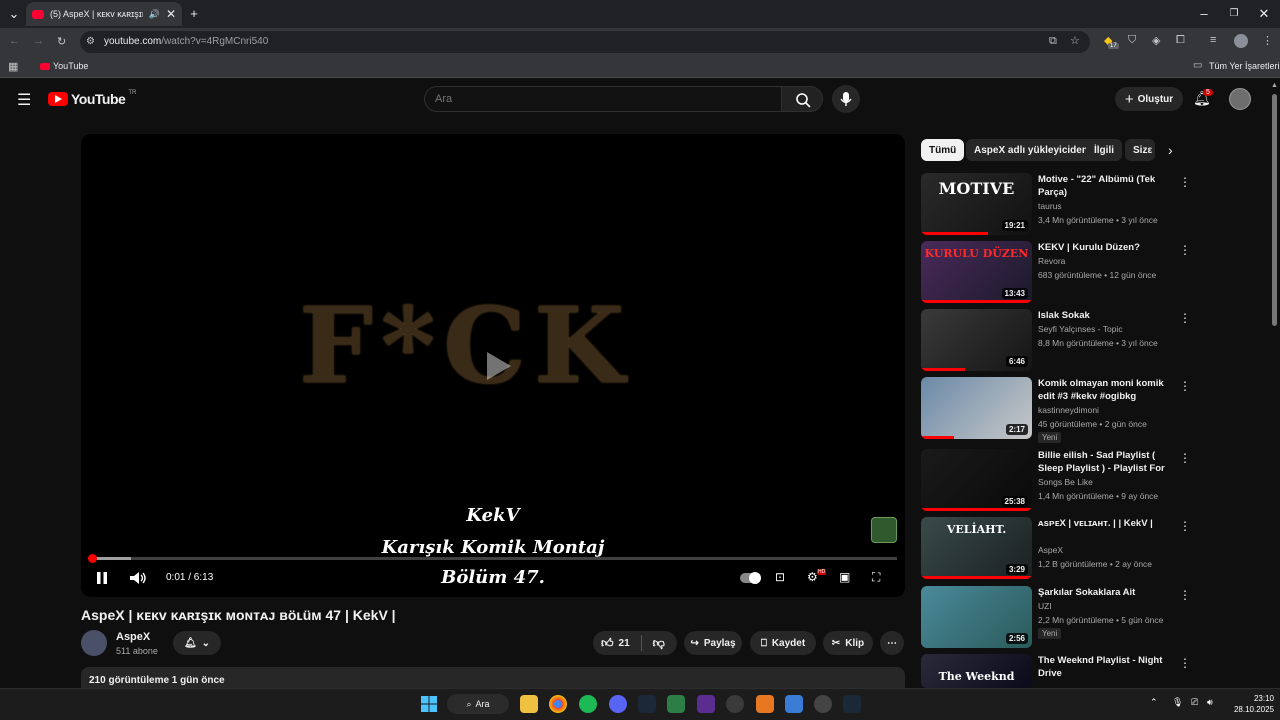 Image resolution: width=1280 pixels, height=720 pixels. I want to click on bookmark-youtube: YouTube, so click(70, 66).